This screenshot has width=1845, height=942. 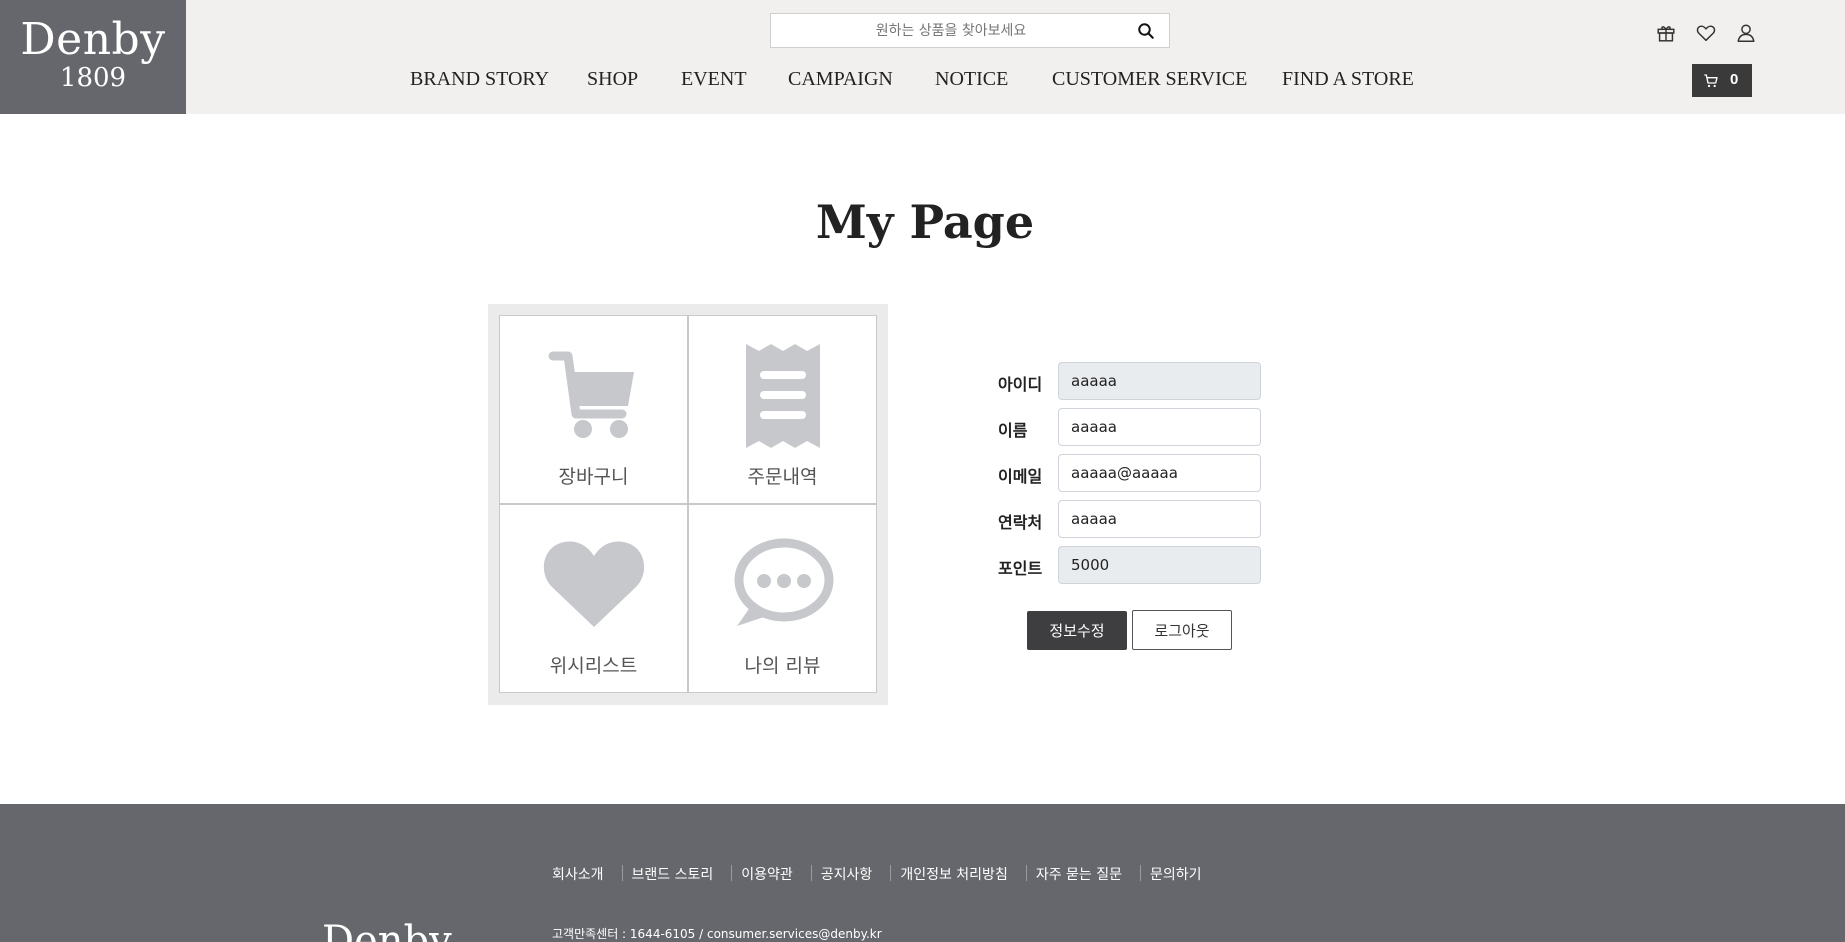 What do you see at coordinates (1182, 630) in the screenshot?
I see `logout-button: 로그아웃` at bounding box center [1182, 630].